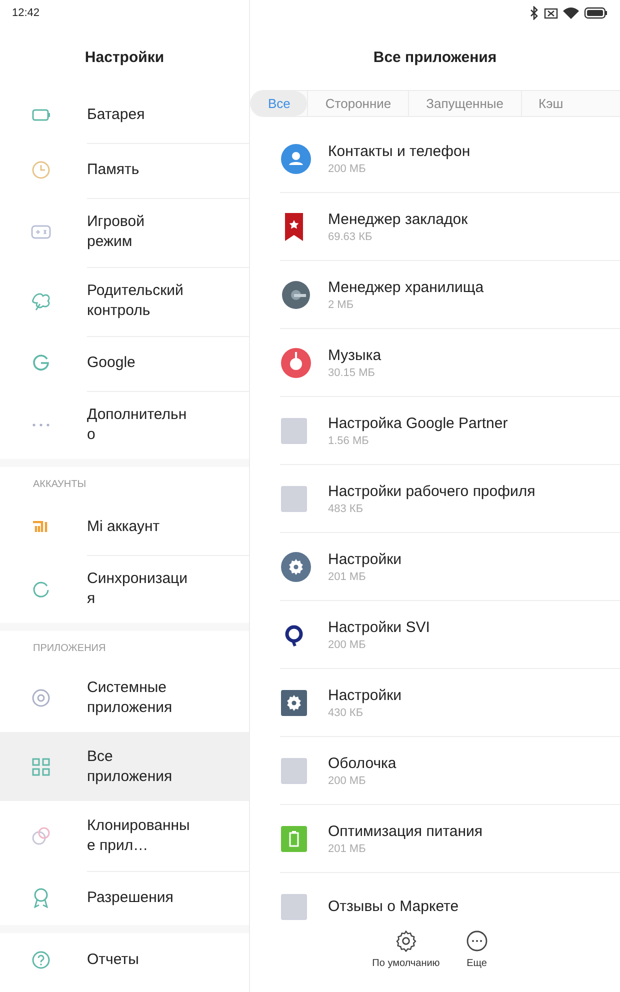 The width and height of the screenshot is (620, 992). Describe the element at coordinates (399, 151) in the screenshot. I see `app-name: Контакты и телефон` at that location.